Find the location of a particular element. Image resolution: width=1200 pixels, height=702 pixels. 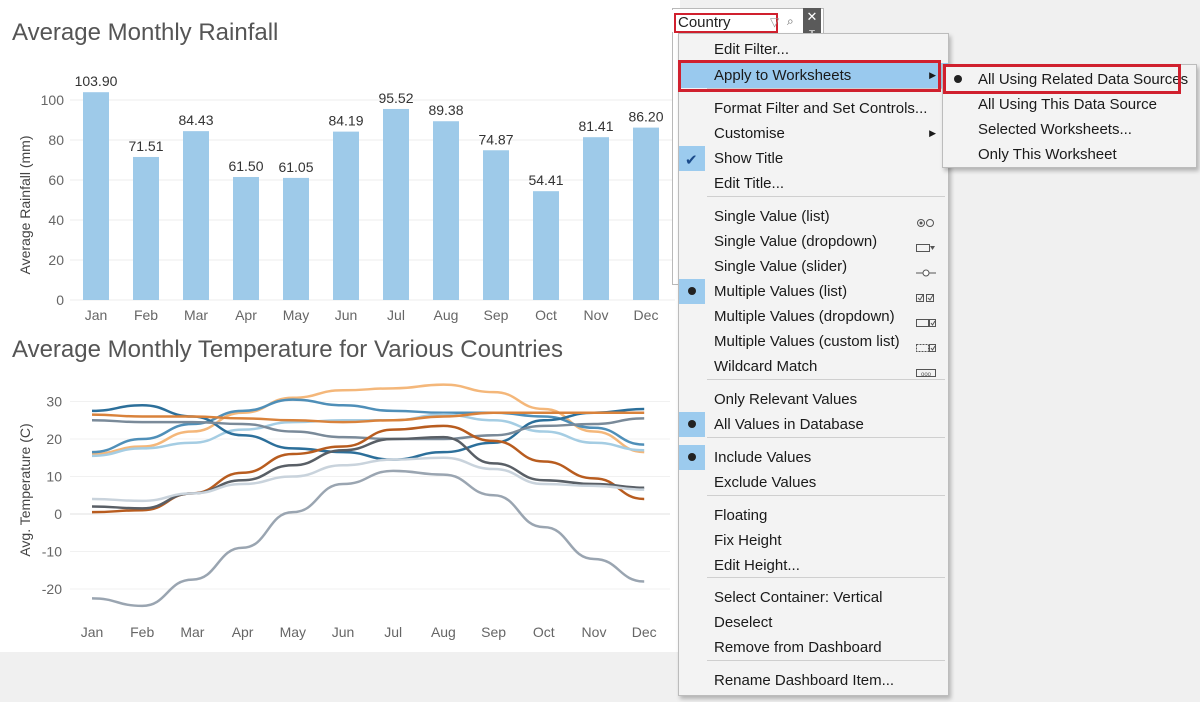

rainfall-bar-label: 89.38 is located at coordinates (445, 110).